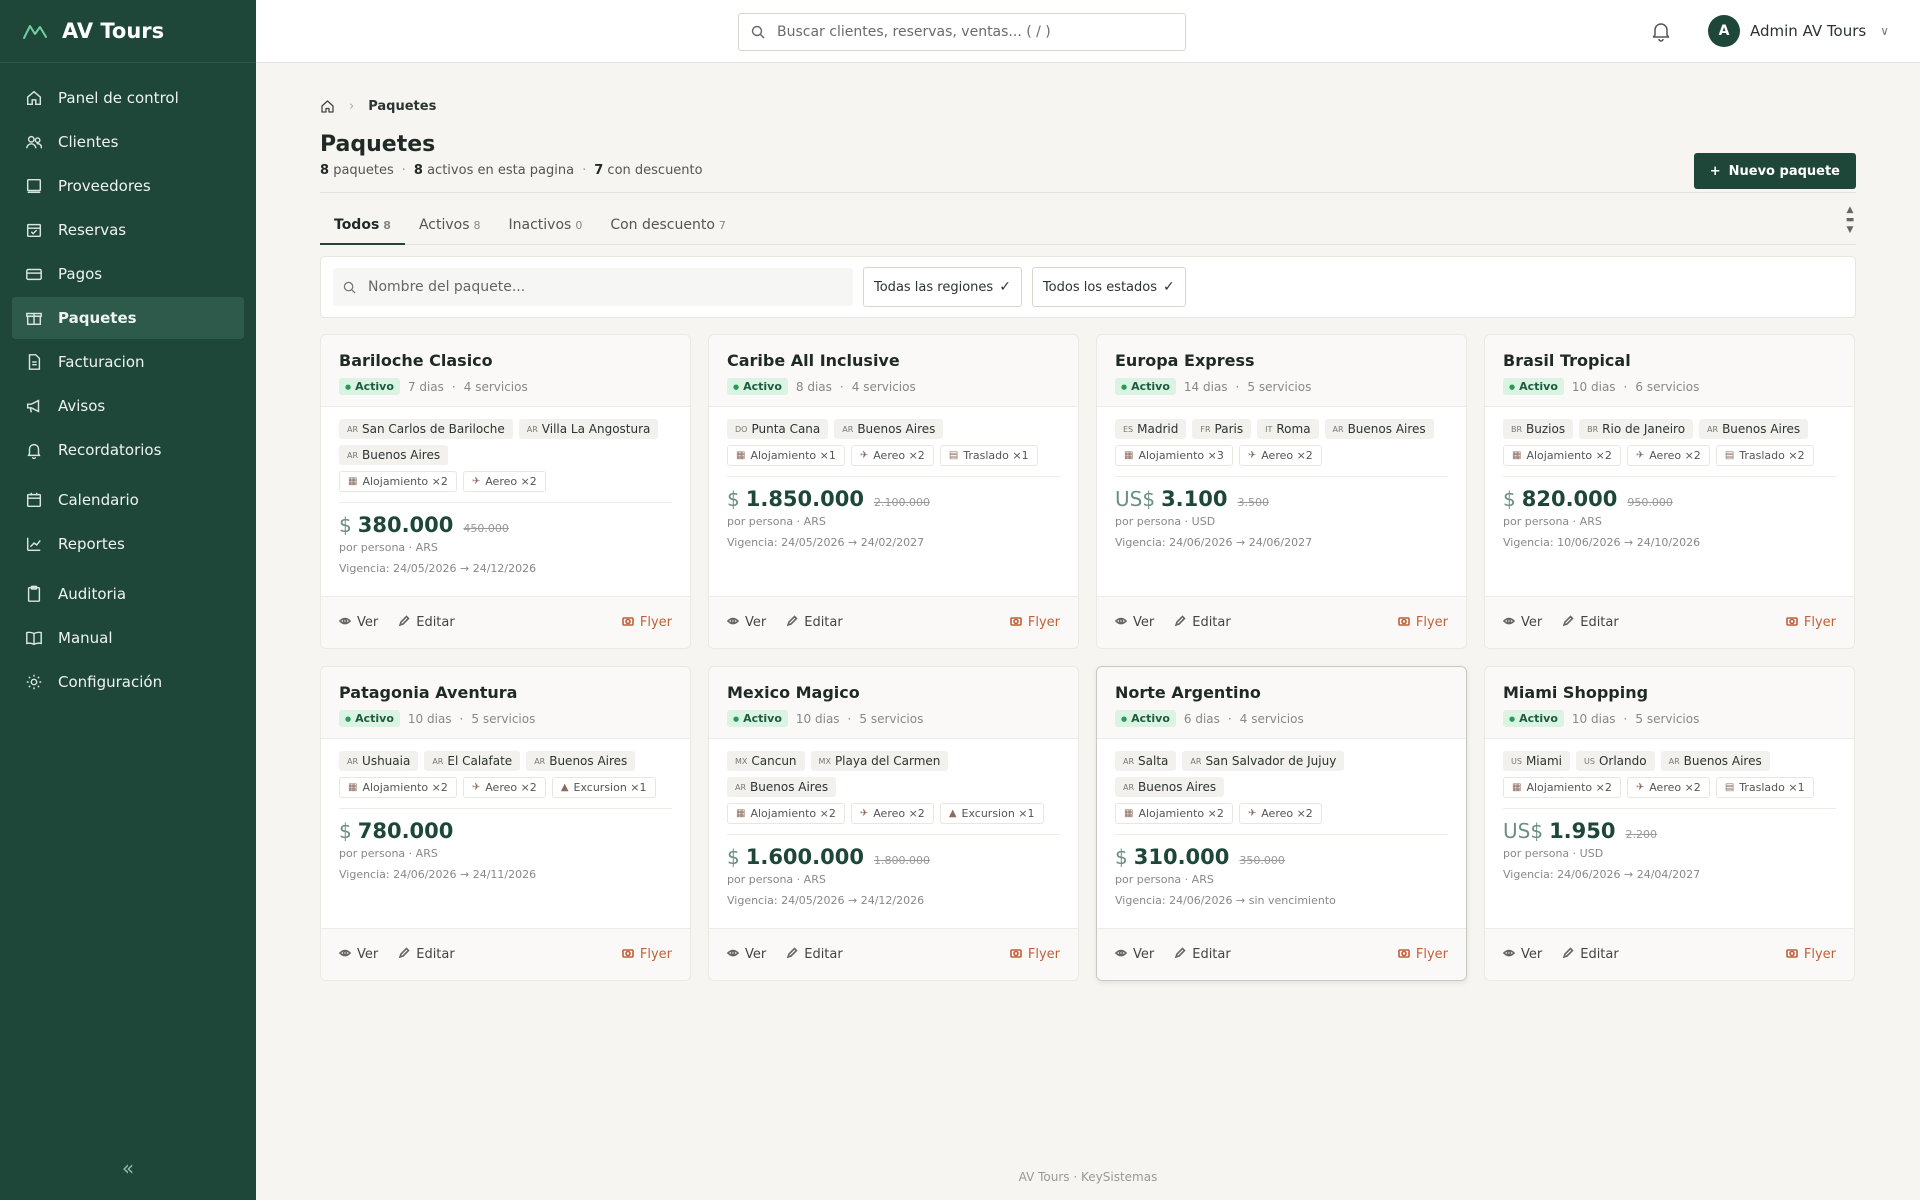 The width and height of the screenshot is (1920, 1200). What do you see at coordinates (128, 98) in the screenshot?
I see `sidebar-item-panel-de-control: Panel de control` at bounding box center [128, 98].